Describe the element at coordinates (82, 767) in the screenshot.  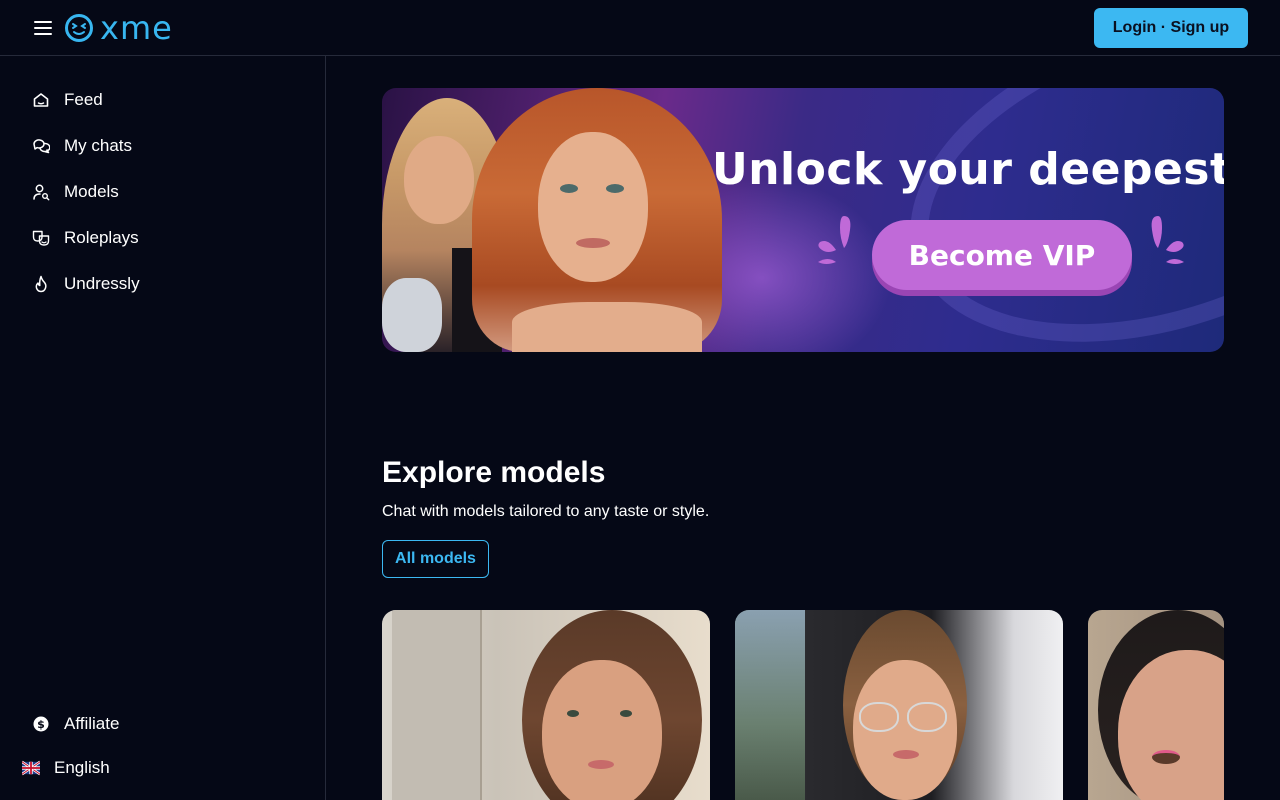
I see `language-label: English` at that location.